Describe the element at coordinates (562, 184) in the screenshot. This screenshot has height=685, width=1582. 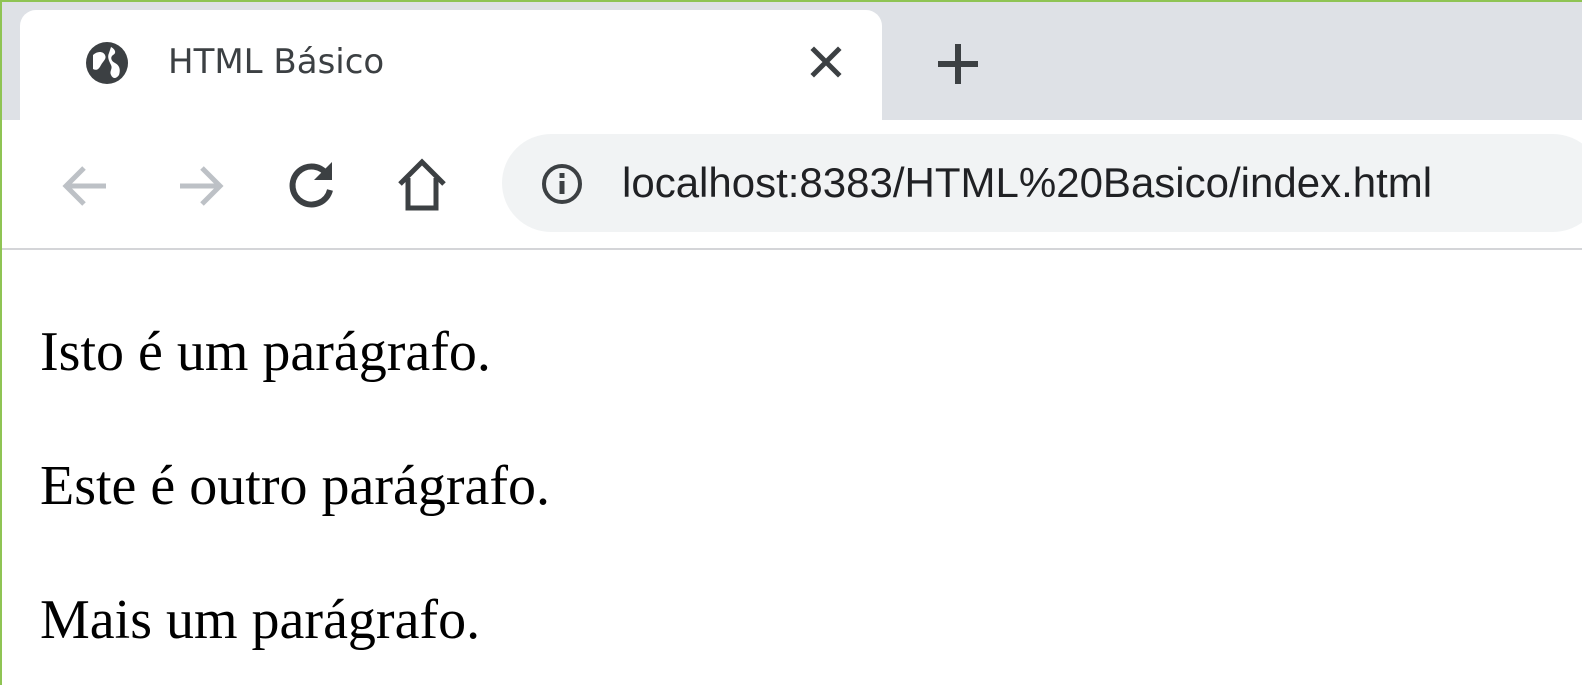
I see `info-icon` at that location.